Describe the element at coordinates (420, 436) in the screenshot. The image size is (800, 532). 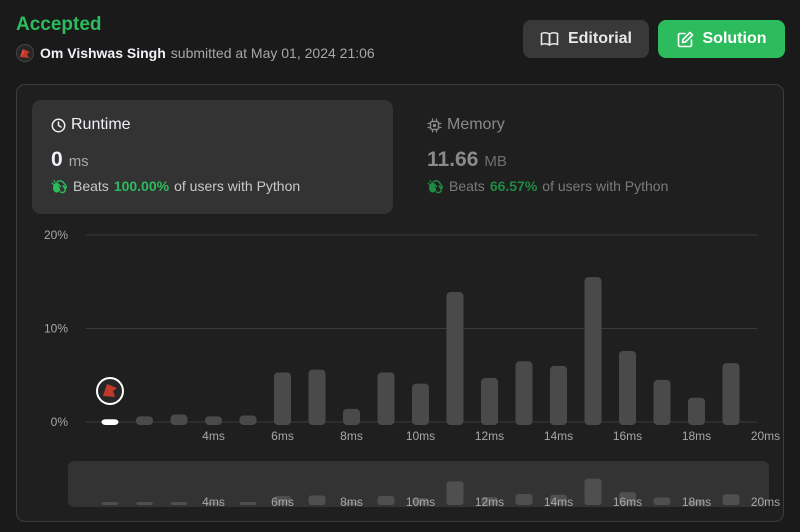
I see `x-tick-label: 10ms` at that location.